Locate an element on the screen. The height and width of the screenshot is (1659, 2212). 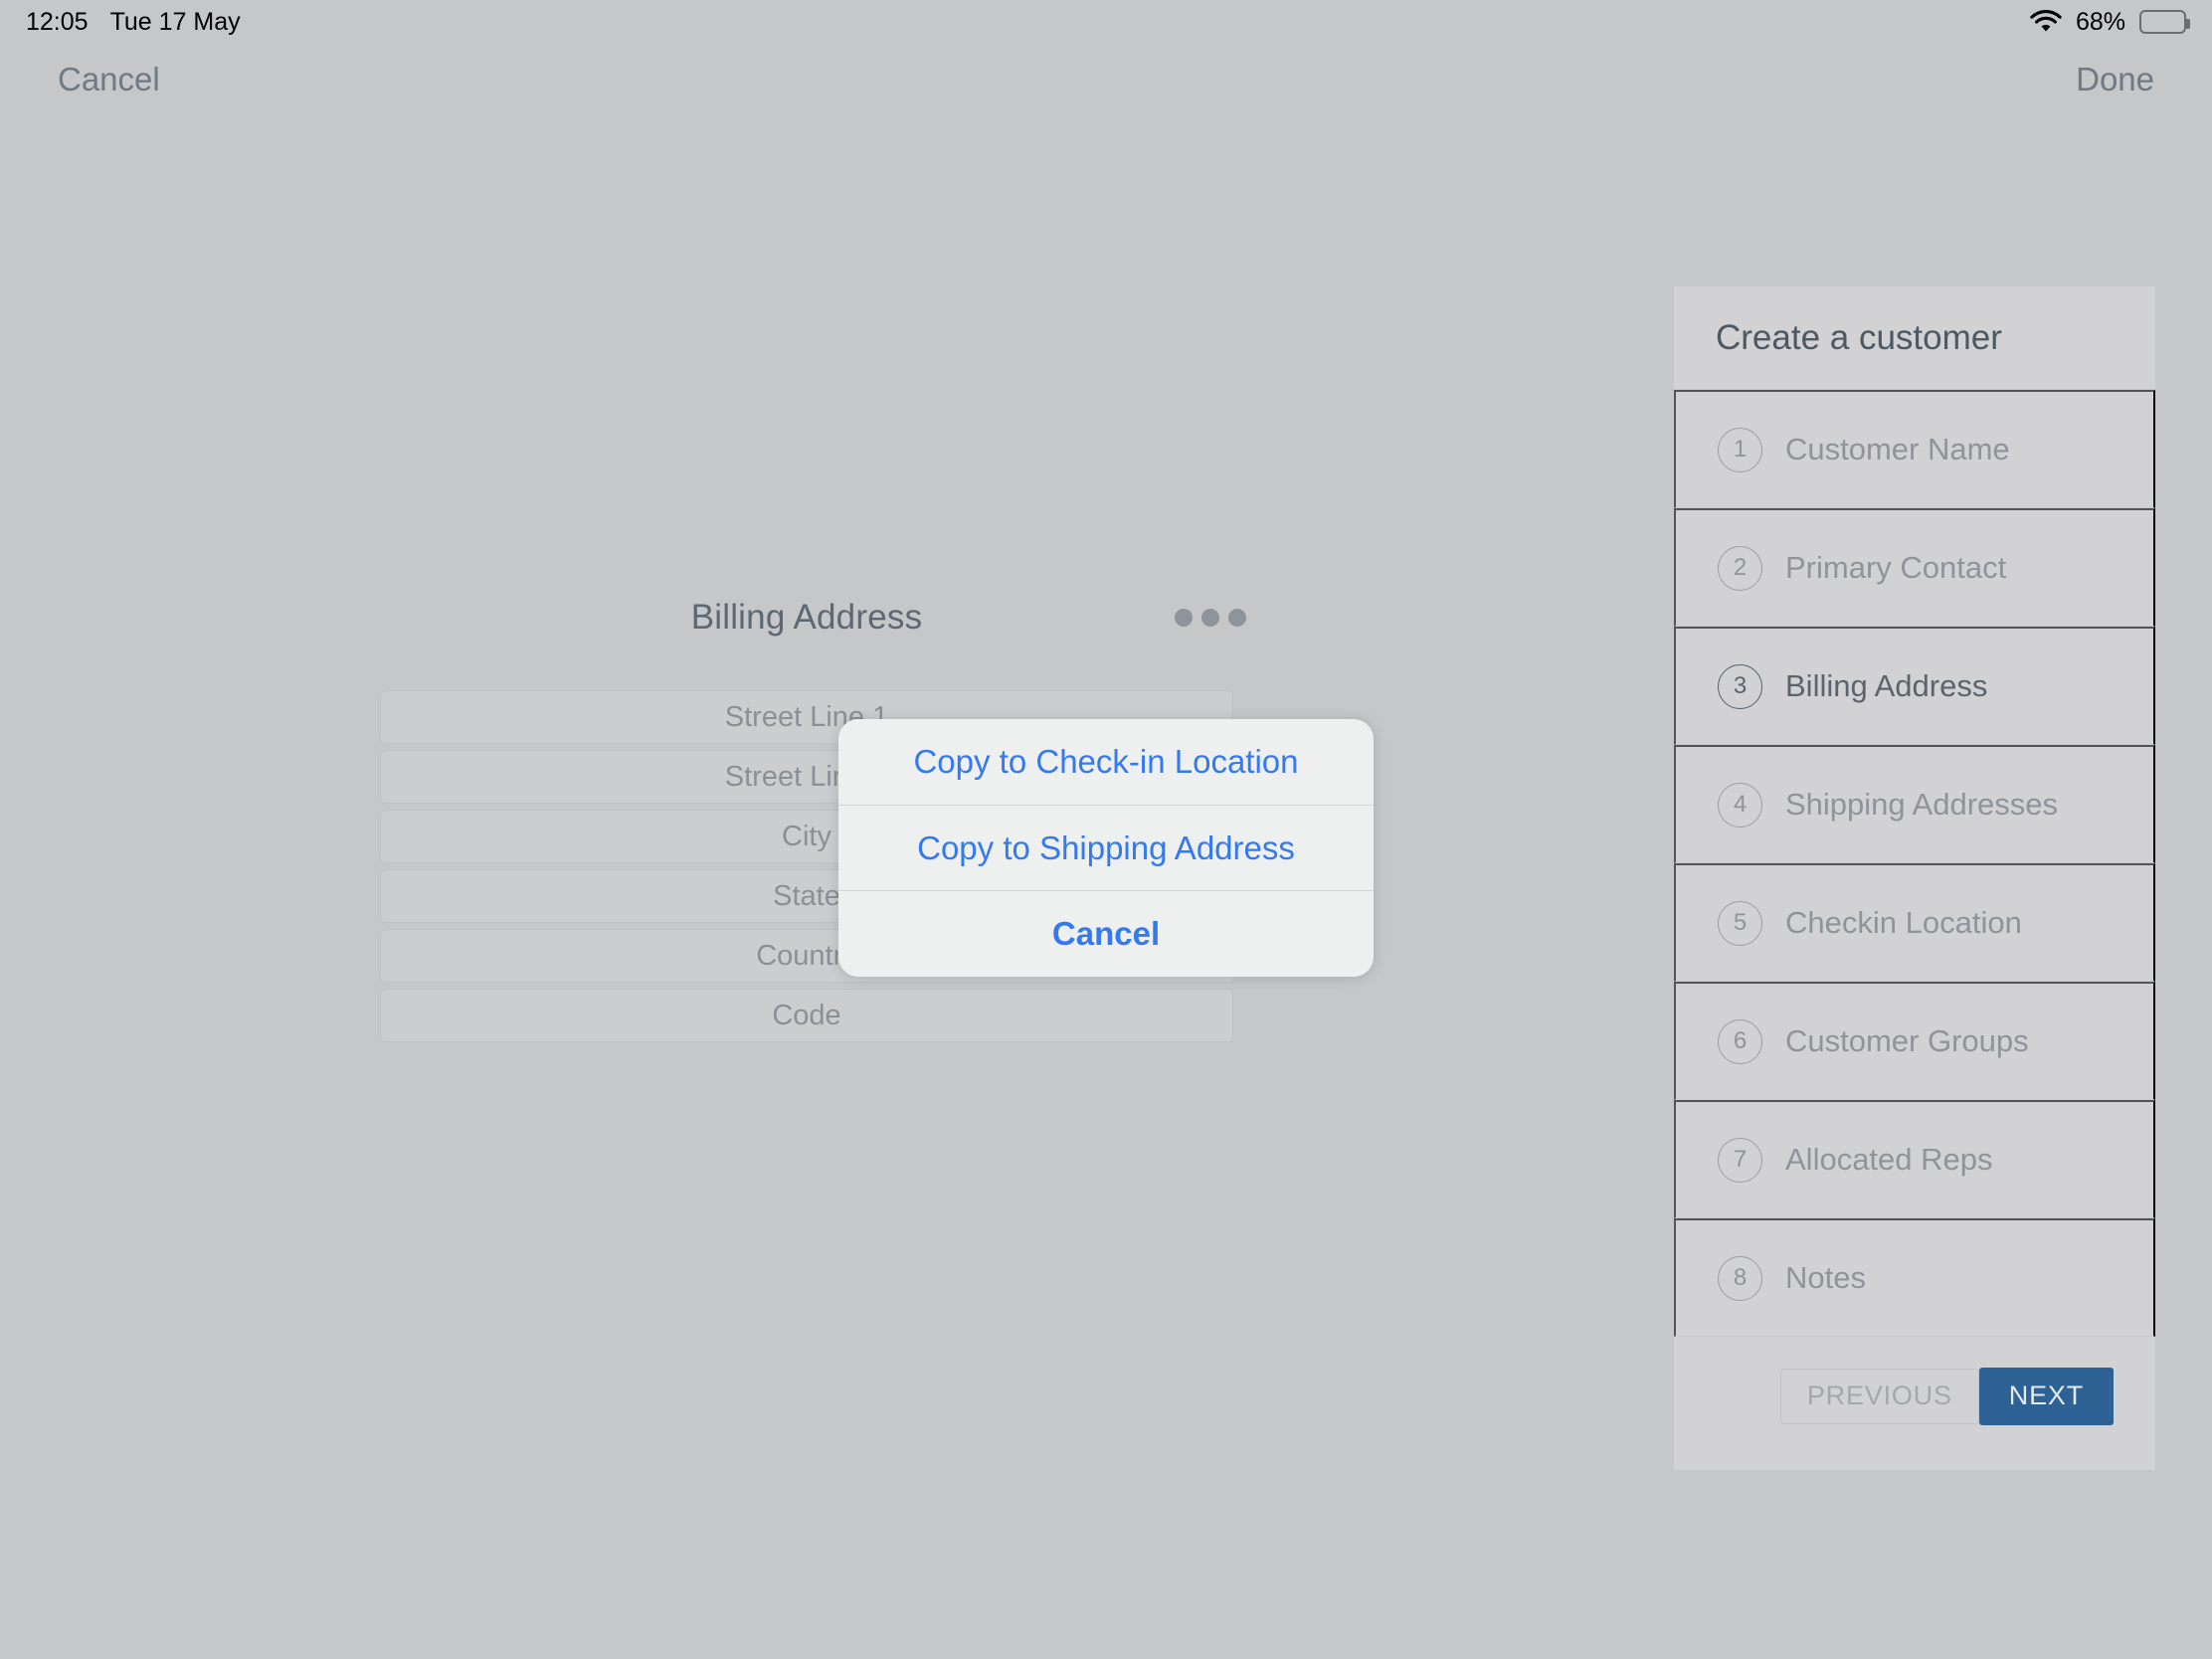
step-number-badge: 2 is located at coordinates (1740, 568).